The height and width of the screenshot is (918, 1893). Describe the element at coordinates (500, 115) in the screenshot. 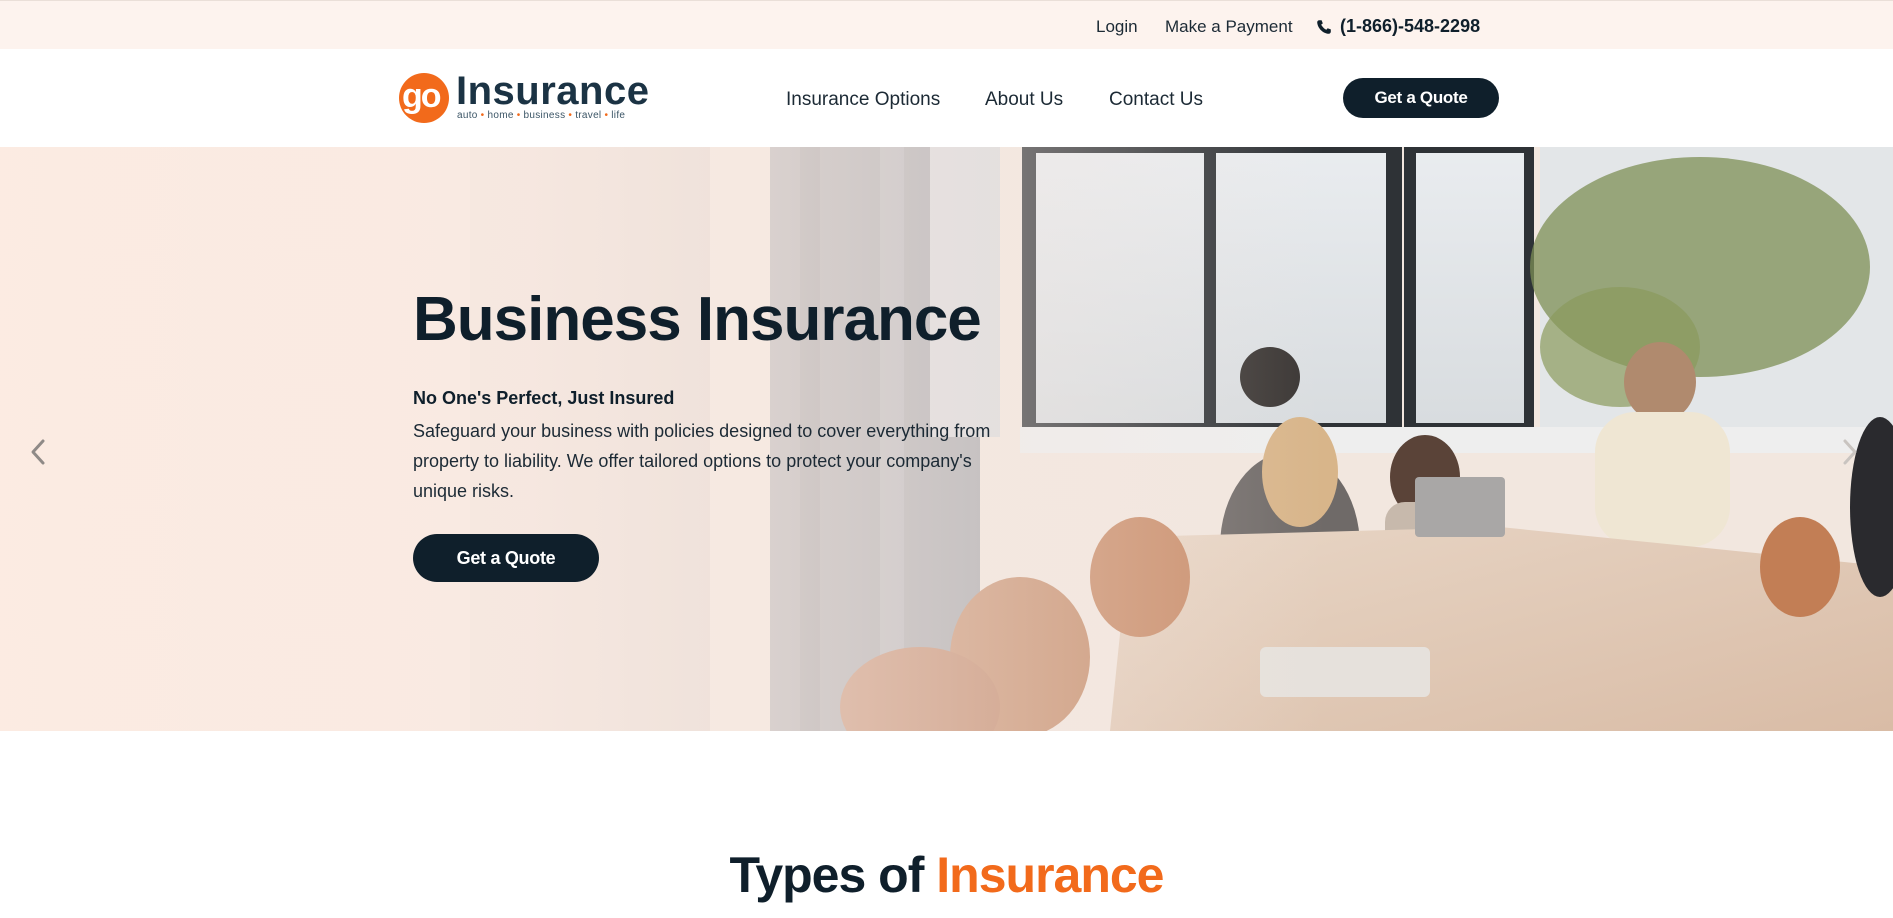

I see `logo-tag-item: home` at that location.